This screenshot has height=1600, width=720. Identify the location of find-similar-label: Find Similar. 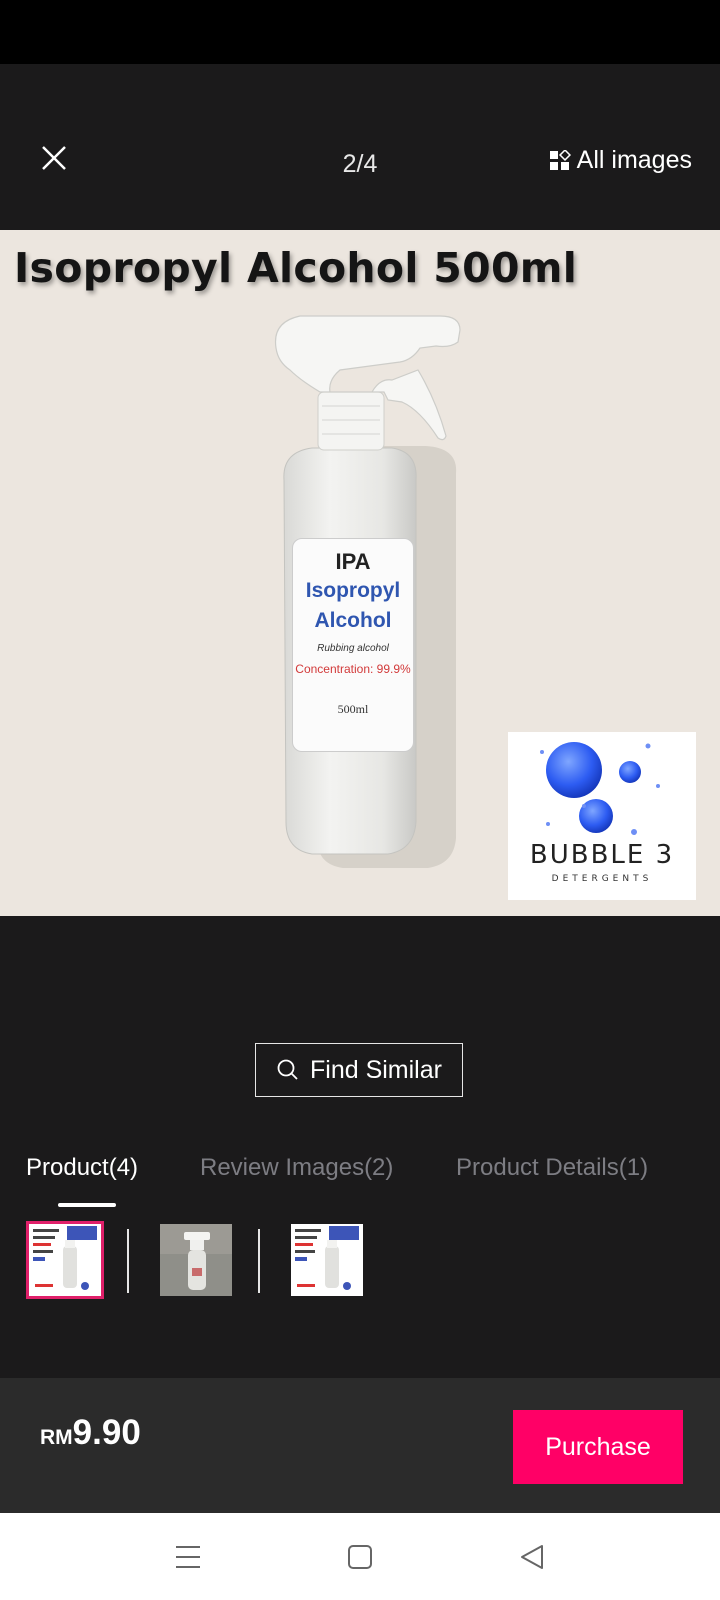
(376, 1069).